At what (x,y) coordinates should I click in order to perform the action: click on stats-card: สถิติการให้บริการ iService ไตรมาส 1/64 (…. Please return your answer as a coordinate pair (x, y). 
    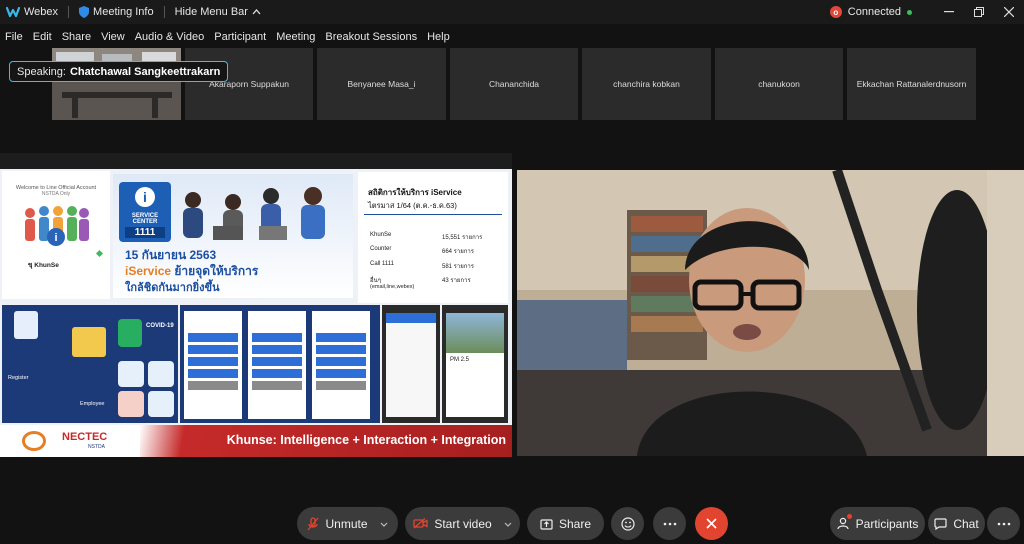
    Looking at the image, I should click on (433, 237).